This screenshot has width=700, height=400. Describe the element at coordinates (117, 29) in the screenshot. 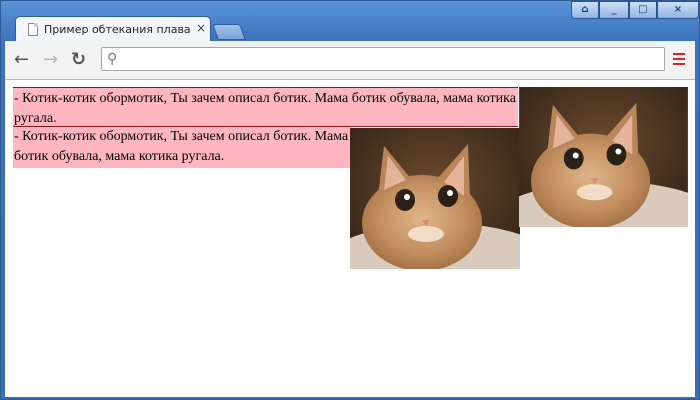

I see `tab-title: Пример обтекания плаваю` at that location.